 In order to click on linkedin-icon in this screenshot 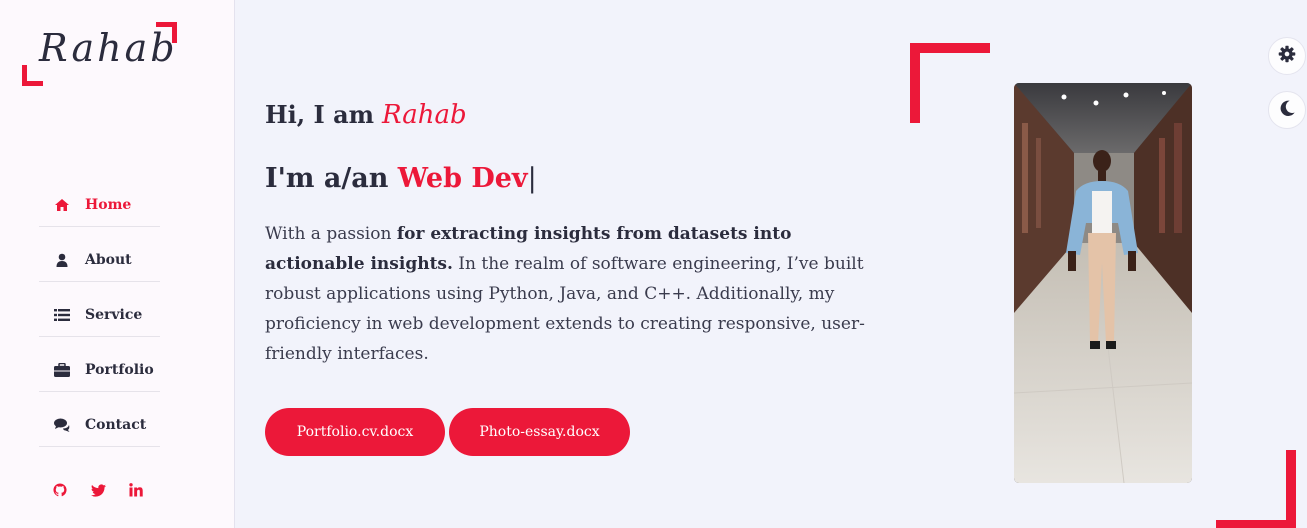, I will do `click(136, 490)`.